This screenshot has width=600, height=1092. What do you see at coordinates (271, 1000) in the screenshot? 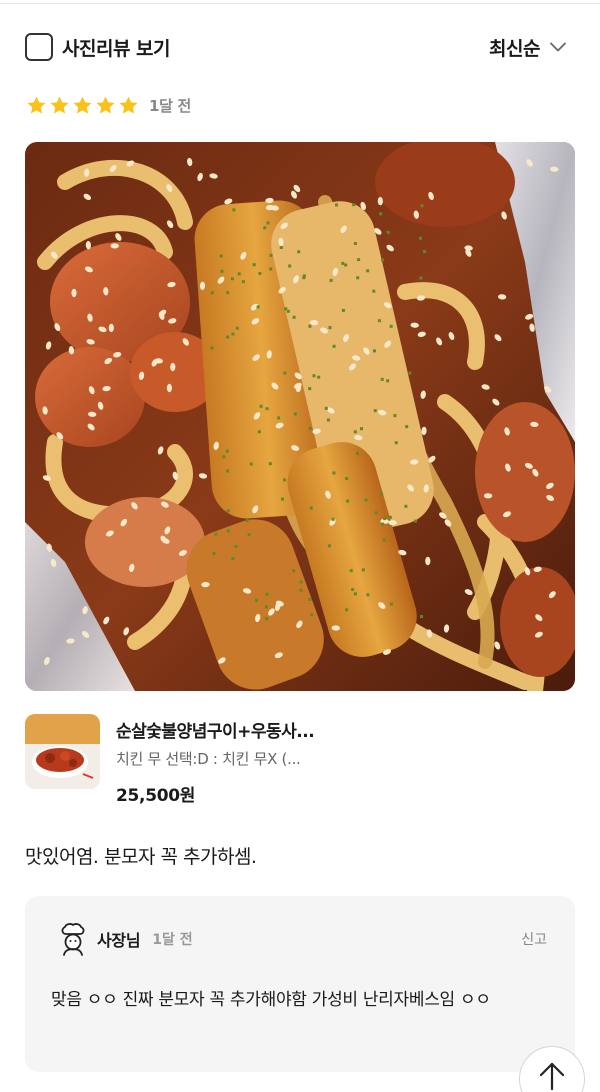
I see `owner-reply-text: 맞음 ㅇㅇ 진짜 분모자 꼭 추가해야함 가성비 난리자베스임 ㅇㅇ` at bounding box center [271, 1000].